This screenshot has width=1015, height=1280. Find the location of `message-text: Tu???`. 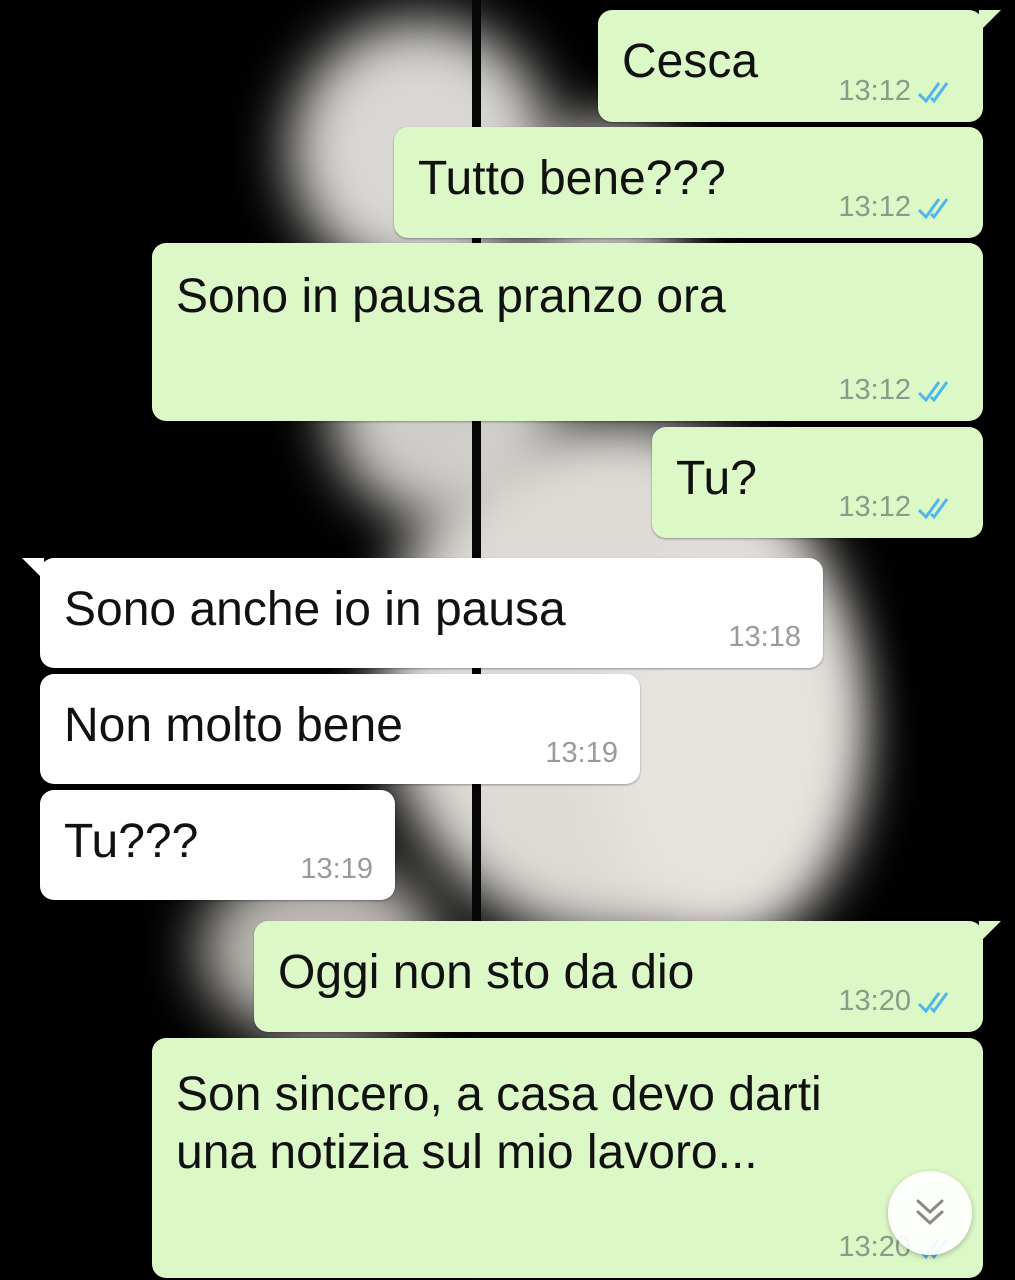

message-text: Tu??? is located at coordinates (131, 841).